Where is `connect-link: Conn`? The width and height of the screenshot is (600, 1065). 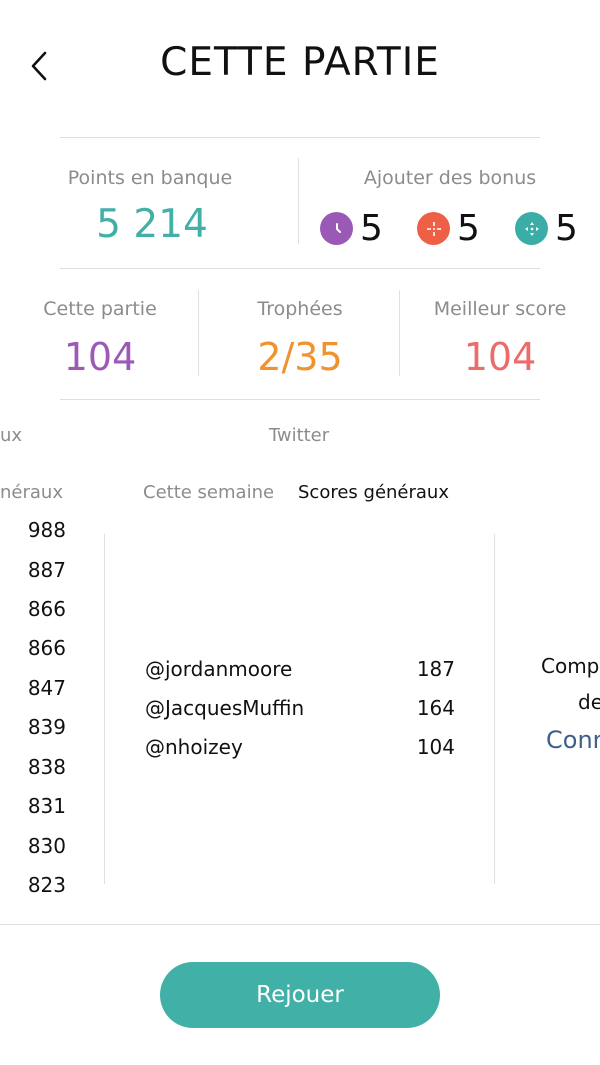 connect-link: Conn is located at coordinates (573, 740).